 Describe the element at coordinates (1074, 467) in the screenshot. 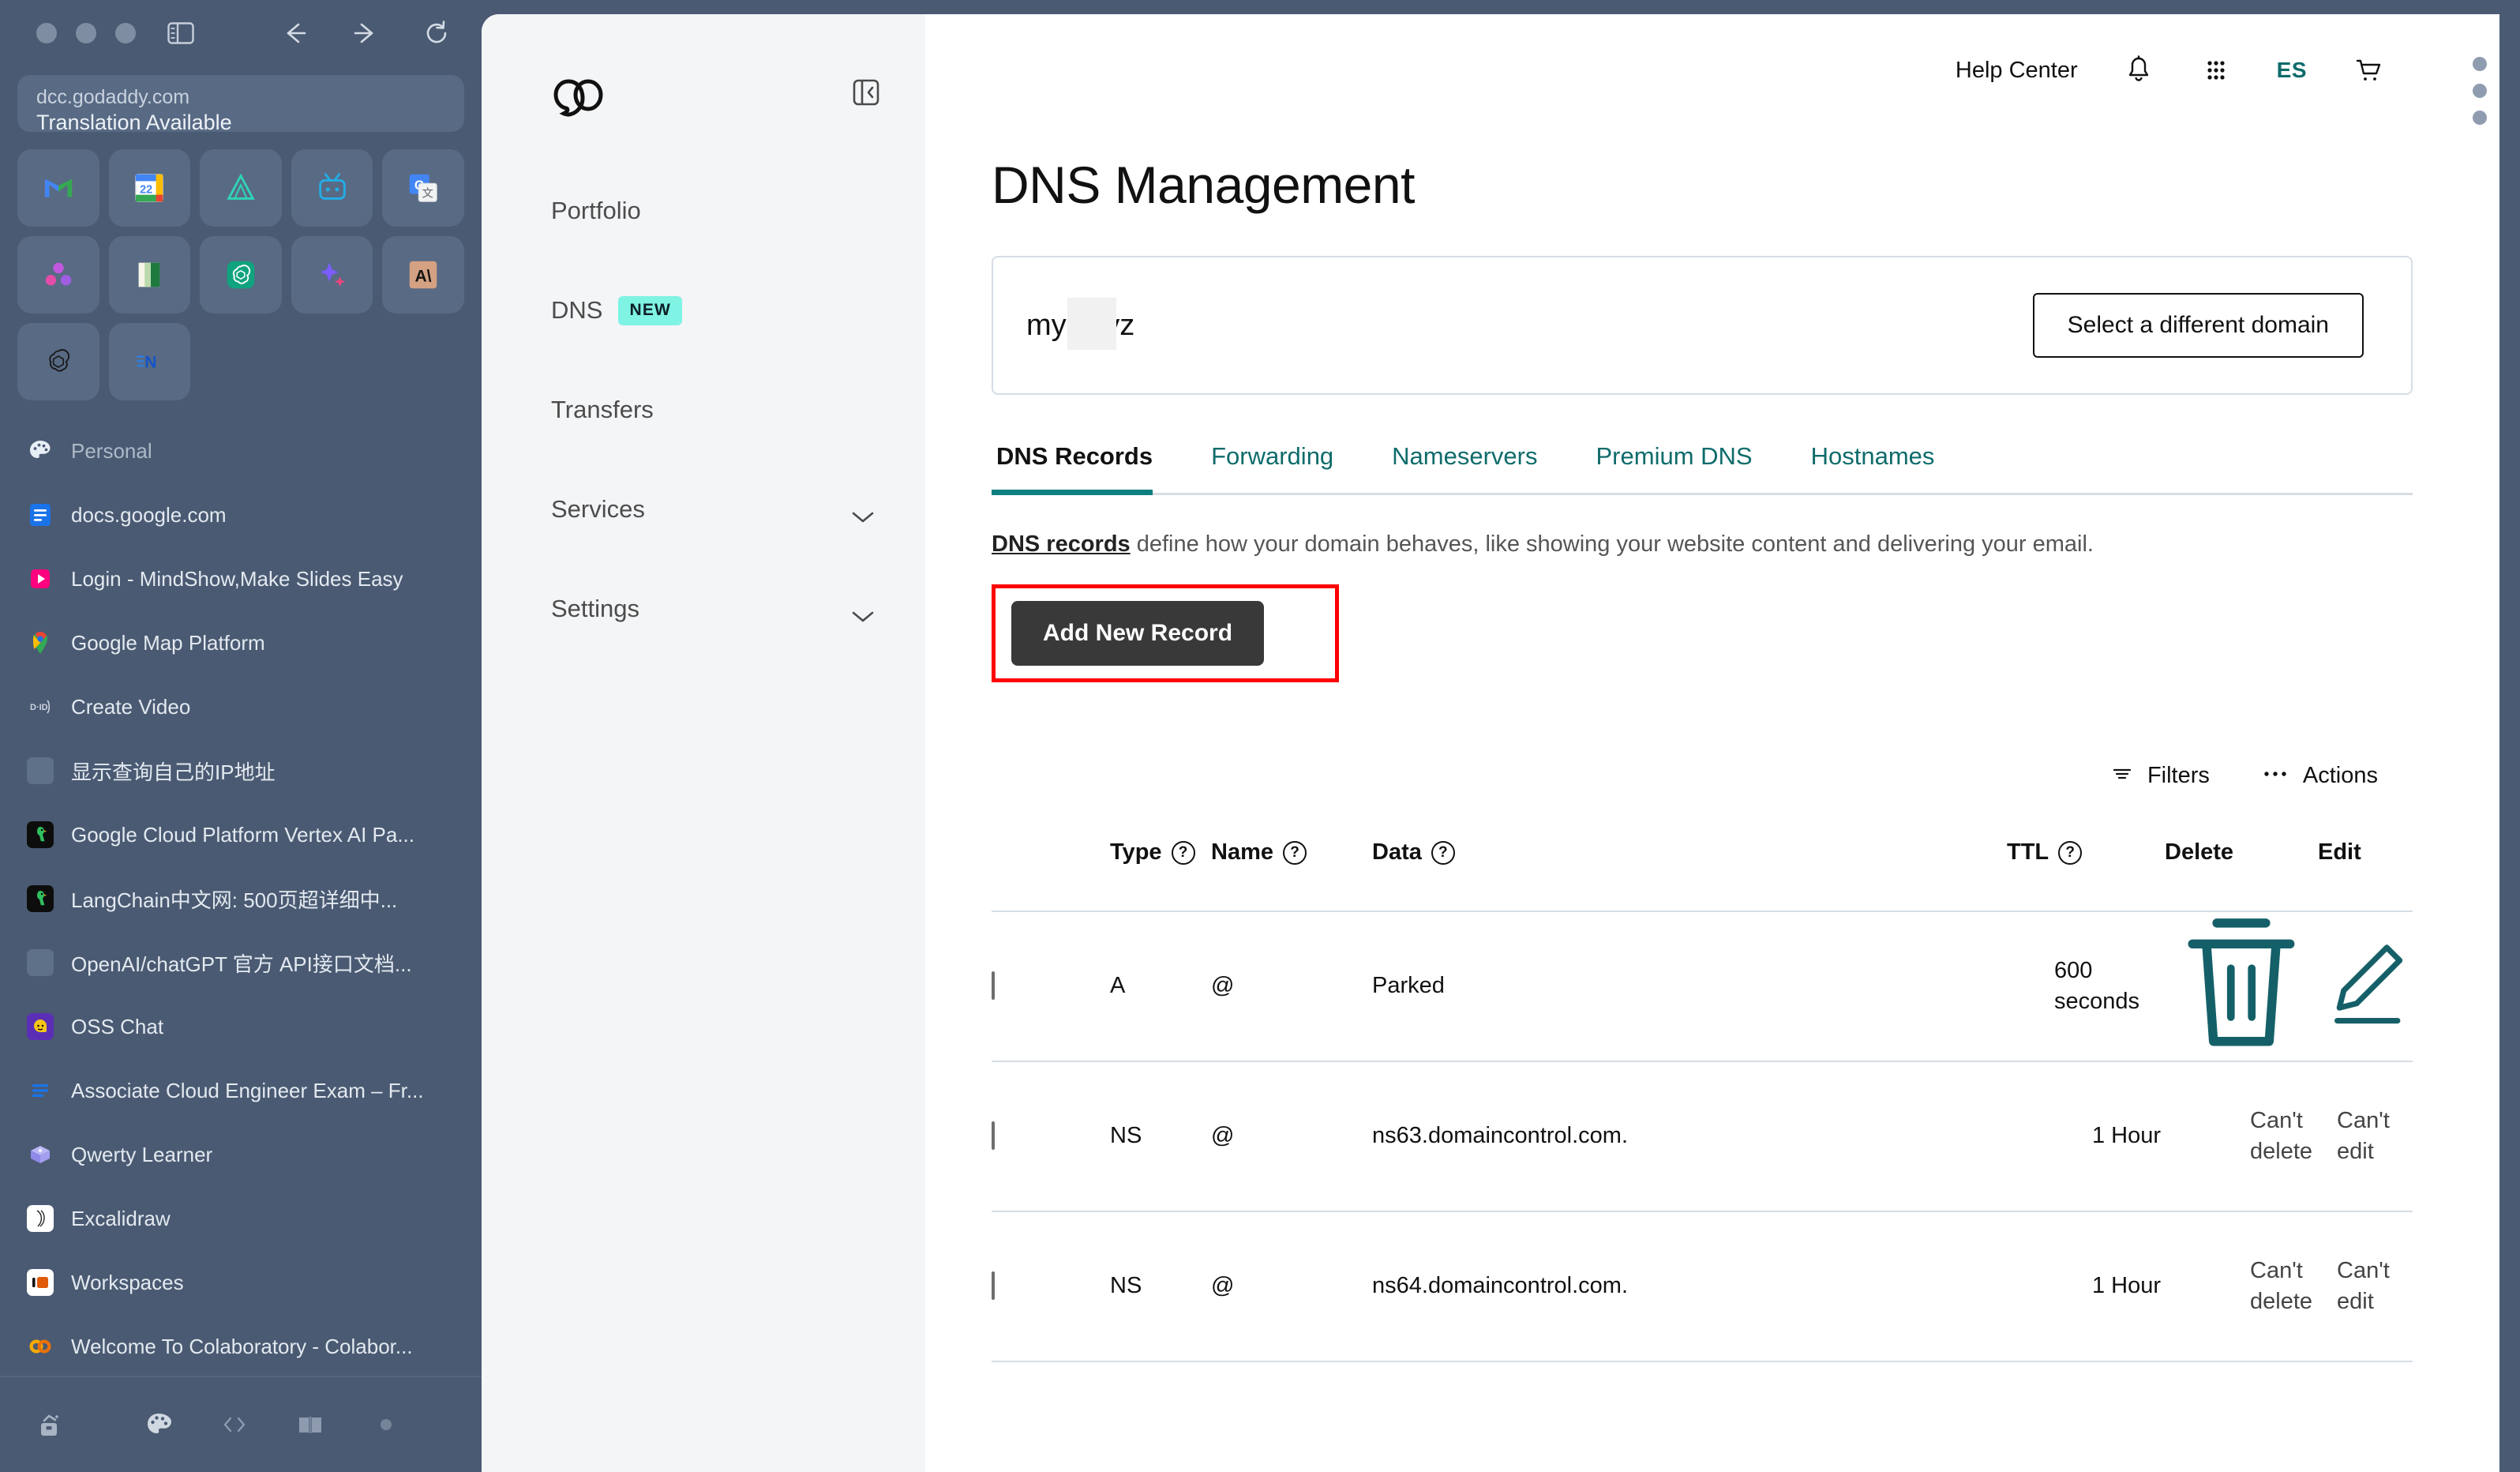

I see `tab-dns-records: DNS Records` at that location.